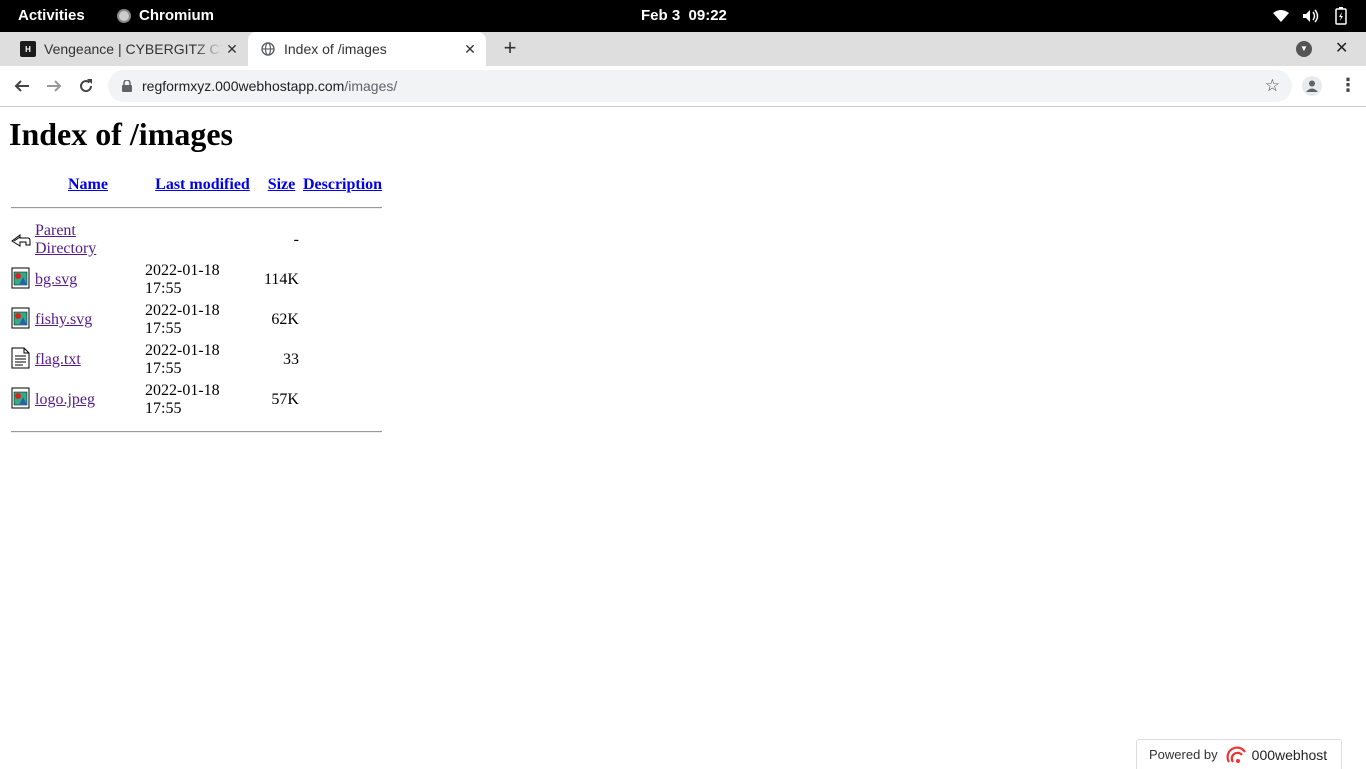 Image resolution: width=1366 pixels, height=769 pixels. I want to click on url-host: regformxyz.000webhostapp.com, so click(243, 86).